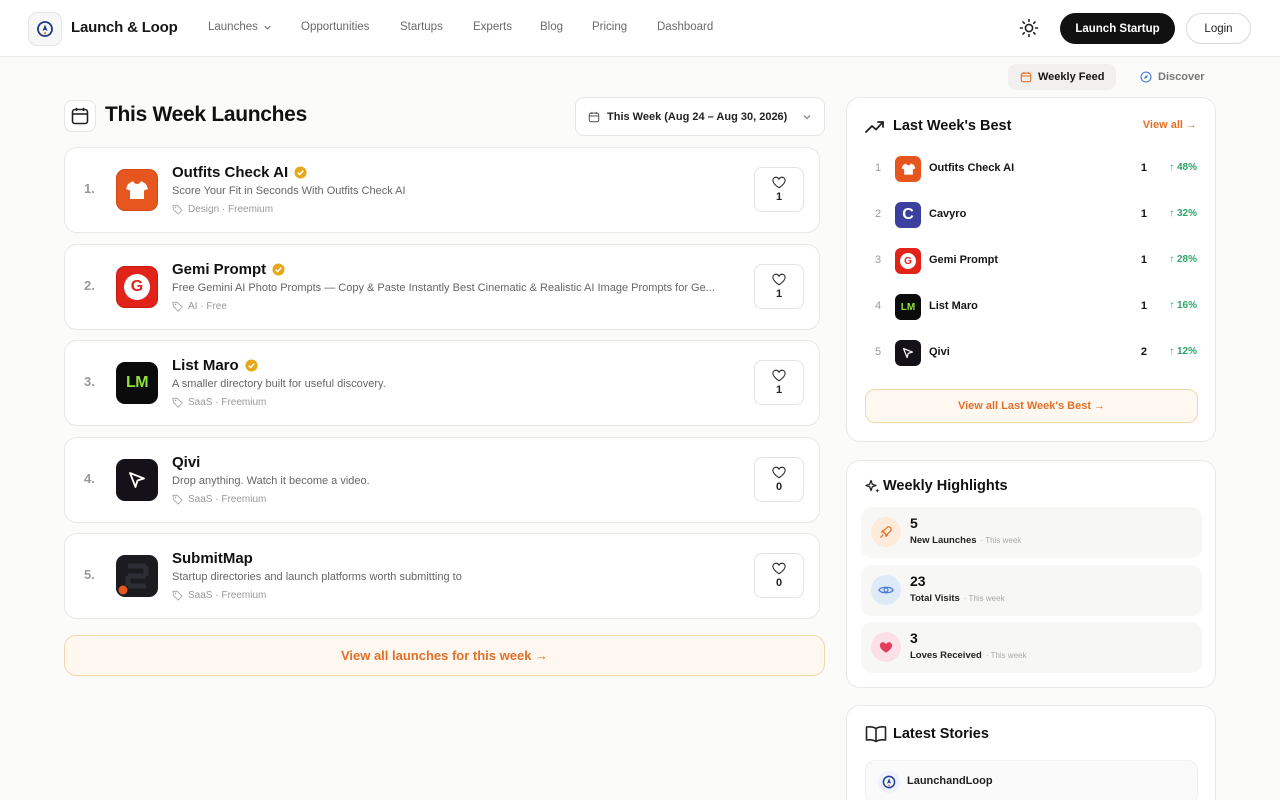 This screenshot has height=800, width=1280. Describe the element at coordinates (1031, 780) in the screenshot. I see `story-item: LaunchandLoop` at that location.